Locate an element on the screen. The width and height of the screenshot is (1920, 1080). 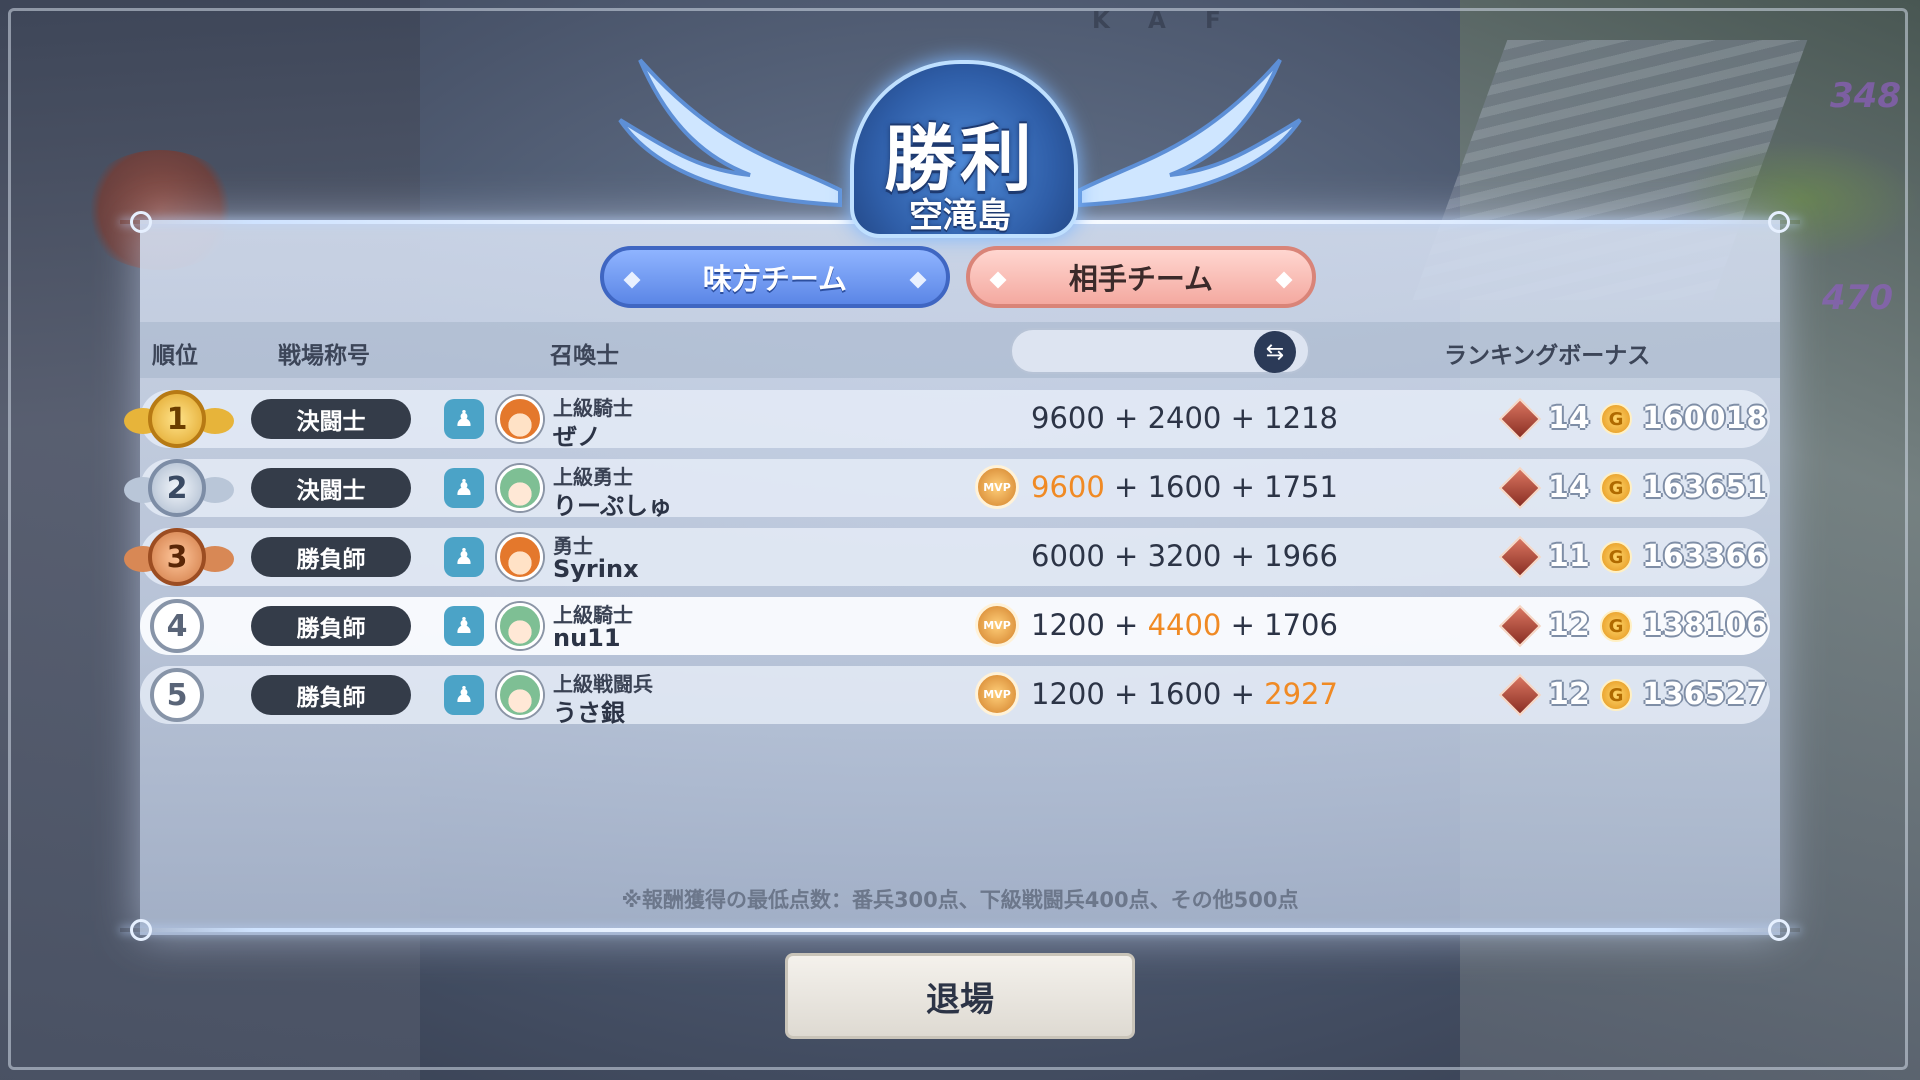
rank-medal-icon: 1 is located at coordinates (177, 419).